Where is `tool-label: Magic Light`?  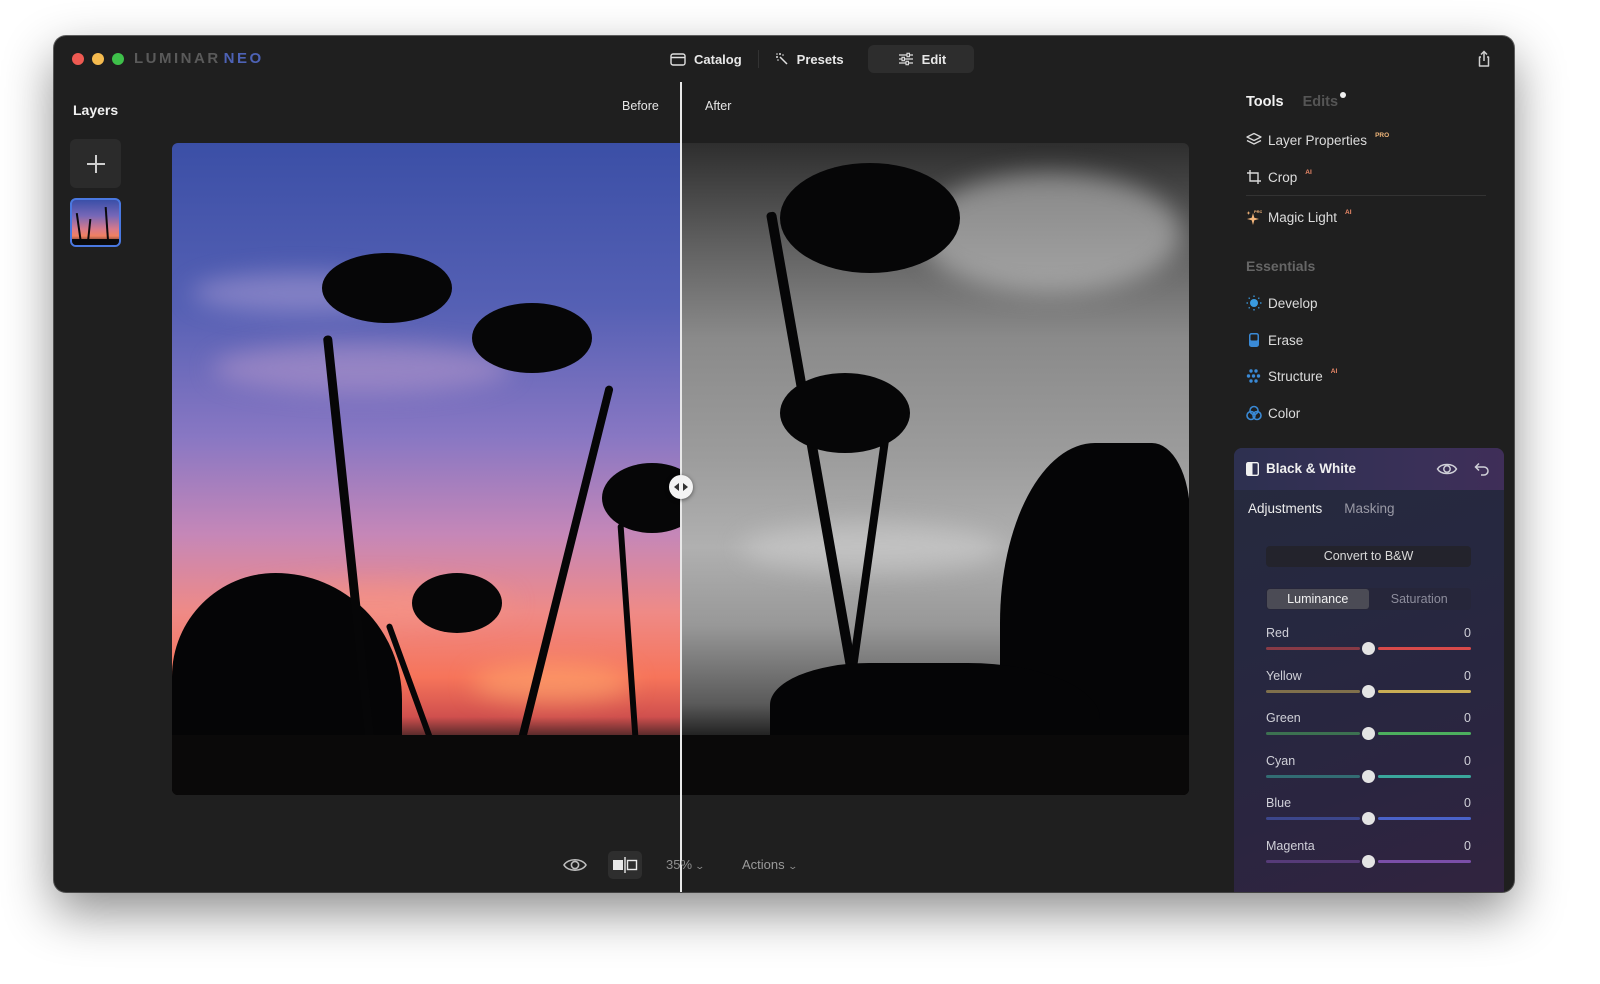 tool-label: Magic Light is located at coordinates (1303, 217).